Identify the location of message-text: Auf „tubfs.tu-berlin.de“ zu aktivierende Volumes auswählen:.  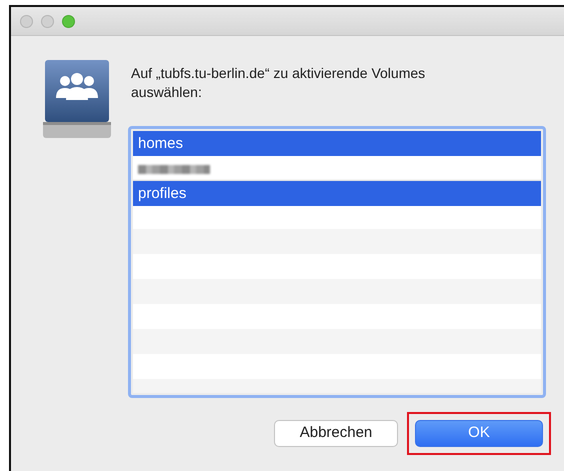
(278, 83).